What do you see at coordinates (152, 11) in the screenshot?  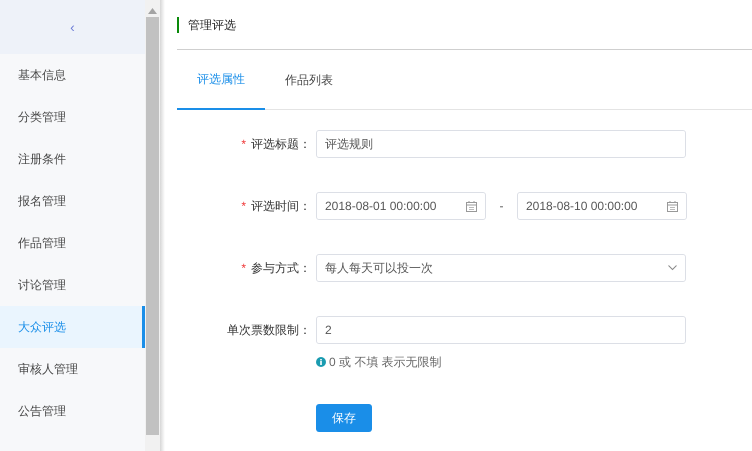 I see `scroll-up-icon` at bounding box center [152, 11].